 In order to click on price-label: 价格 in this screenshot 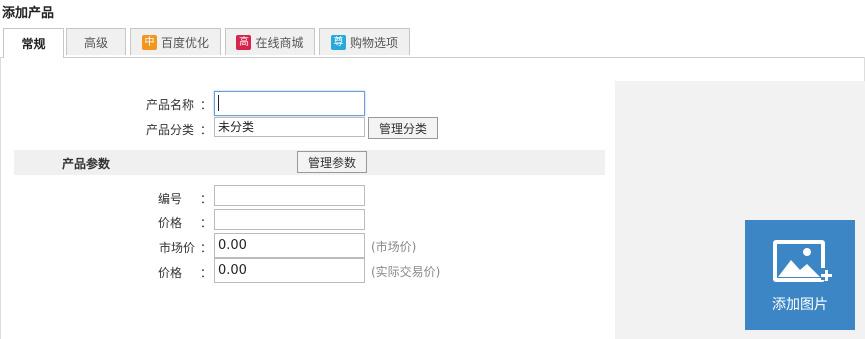, I will do `click(169, 223)`.